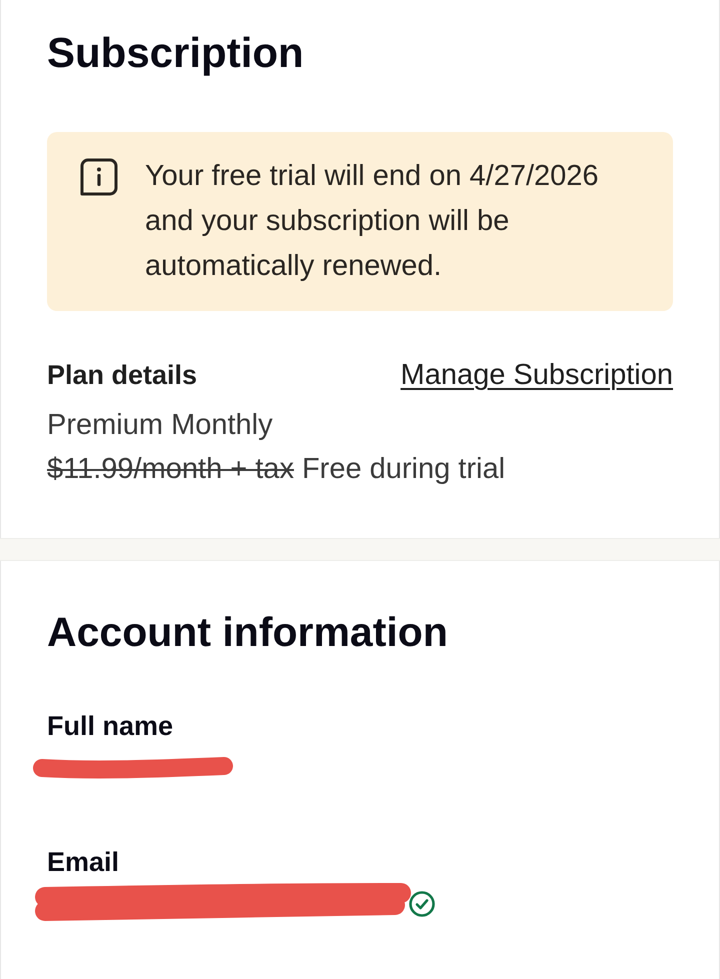 The image size is (720, 979). What do you see at coordinates (160, 425) in the screenshot?
I see `plan-name: Premium Monthly` at bounding box center [160, 425].